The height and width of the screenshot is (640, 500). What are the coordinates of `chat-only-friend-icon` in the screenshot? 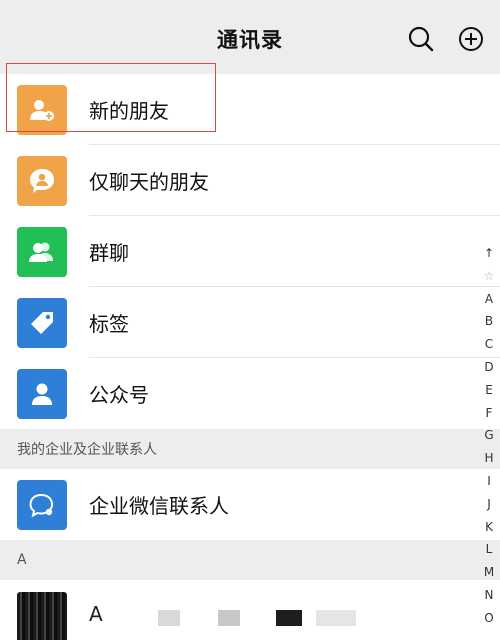 It's located at (42, 180).